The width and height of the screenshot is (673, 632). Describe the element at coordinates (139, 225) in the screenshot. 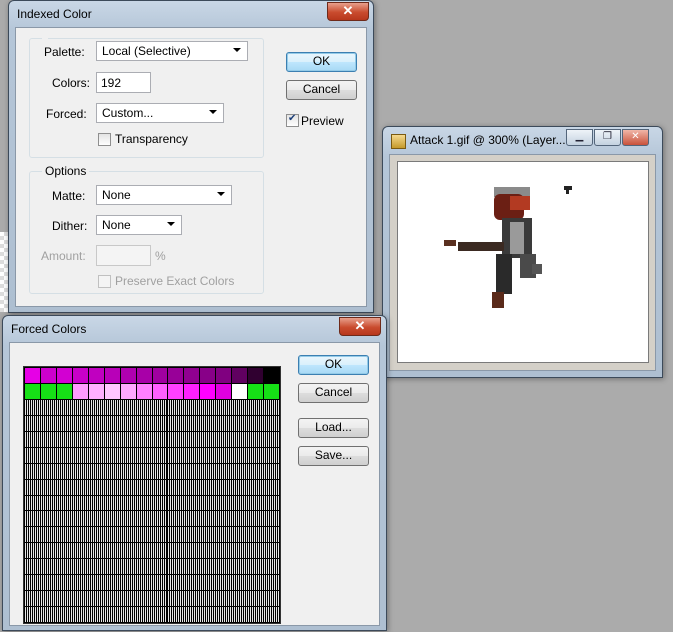

I see `dither-select: None` at that location.